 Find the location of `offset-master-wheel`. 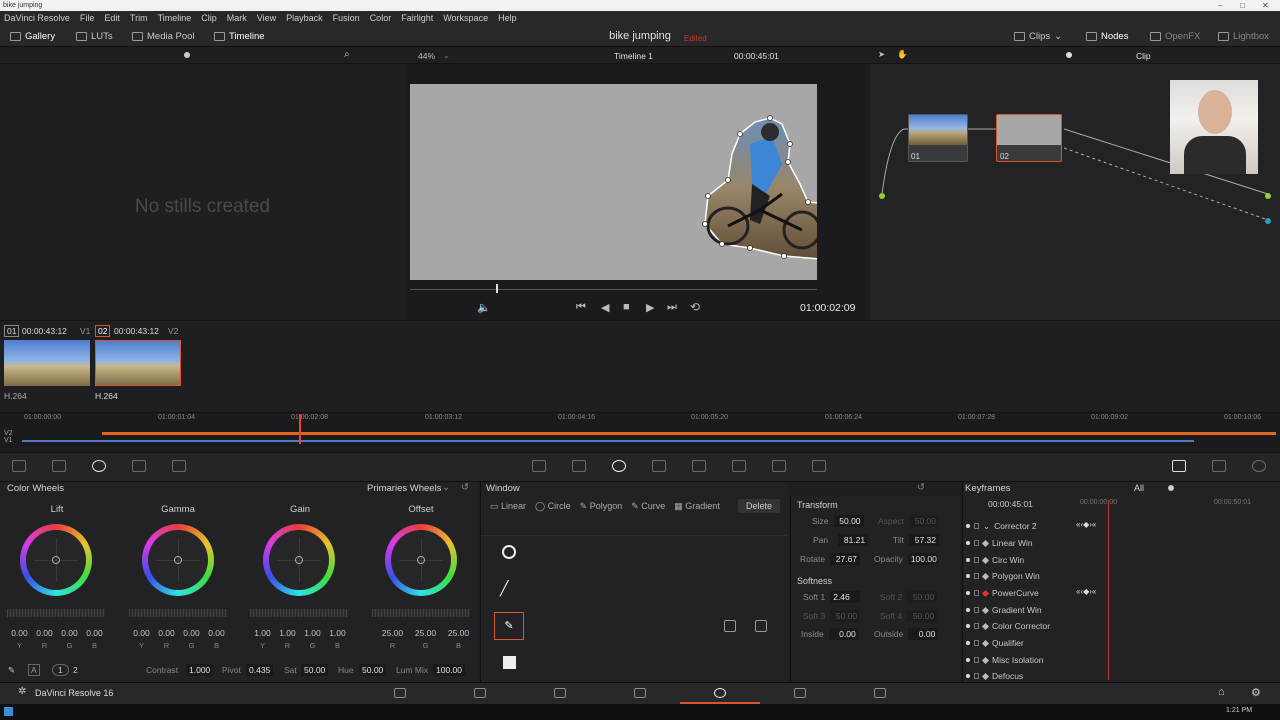

offset-master-wheel is located at coordinates (421, 613).